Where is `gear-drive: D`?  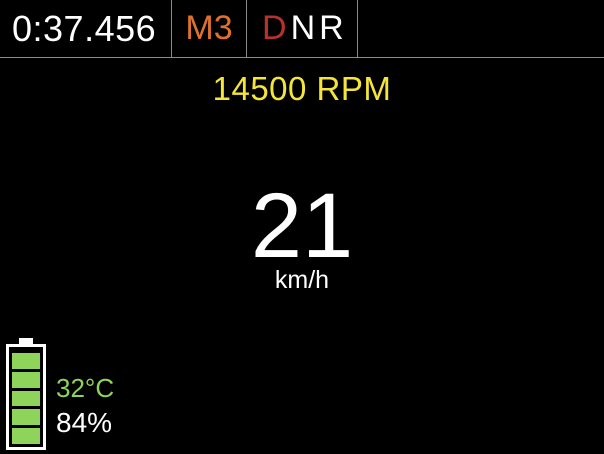
gear-drive: D is located at coordinates (274, 28).